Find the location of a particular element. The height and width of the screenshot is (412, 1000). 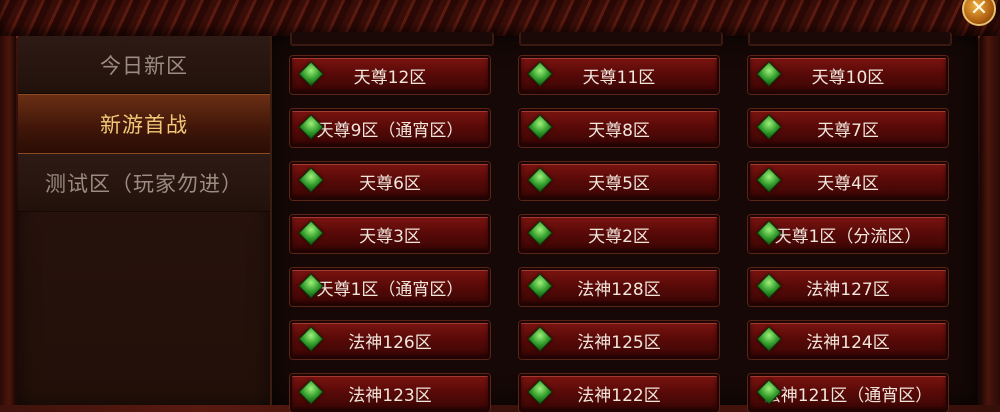

server-button: 天尊3区 is located at coordinates (390, 234).